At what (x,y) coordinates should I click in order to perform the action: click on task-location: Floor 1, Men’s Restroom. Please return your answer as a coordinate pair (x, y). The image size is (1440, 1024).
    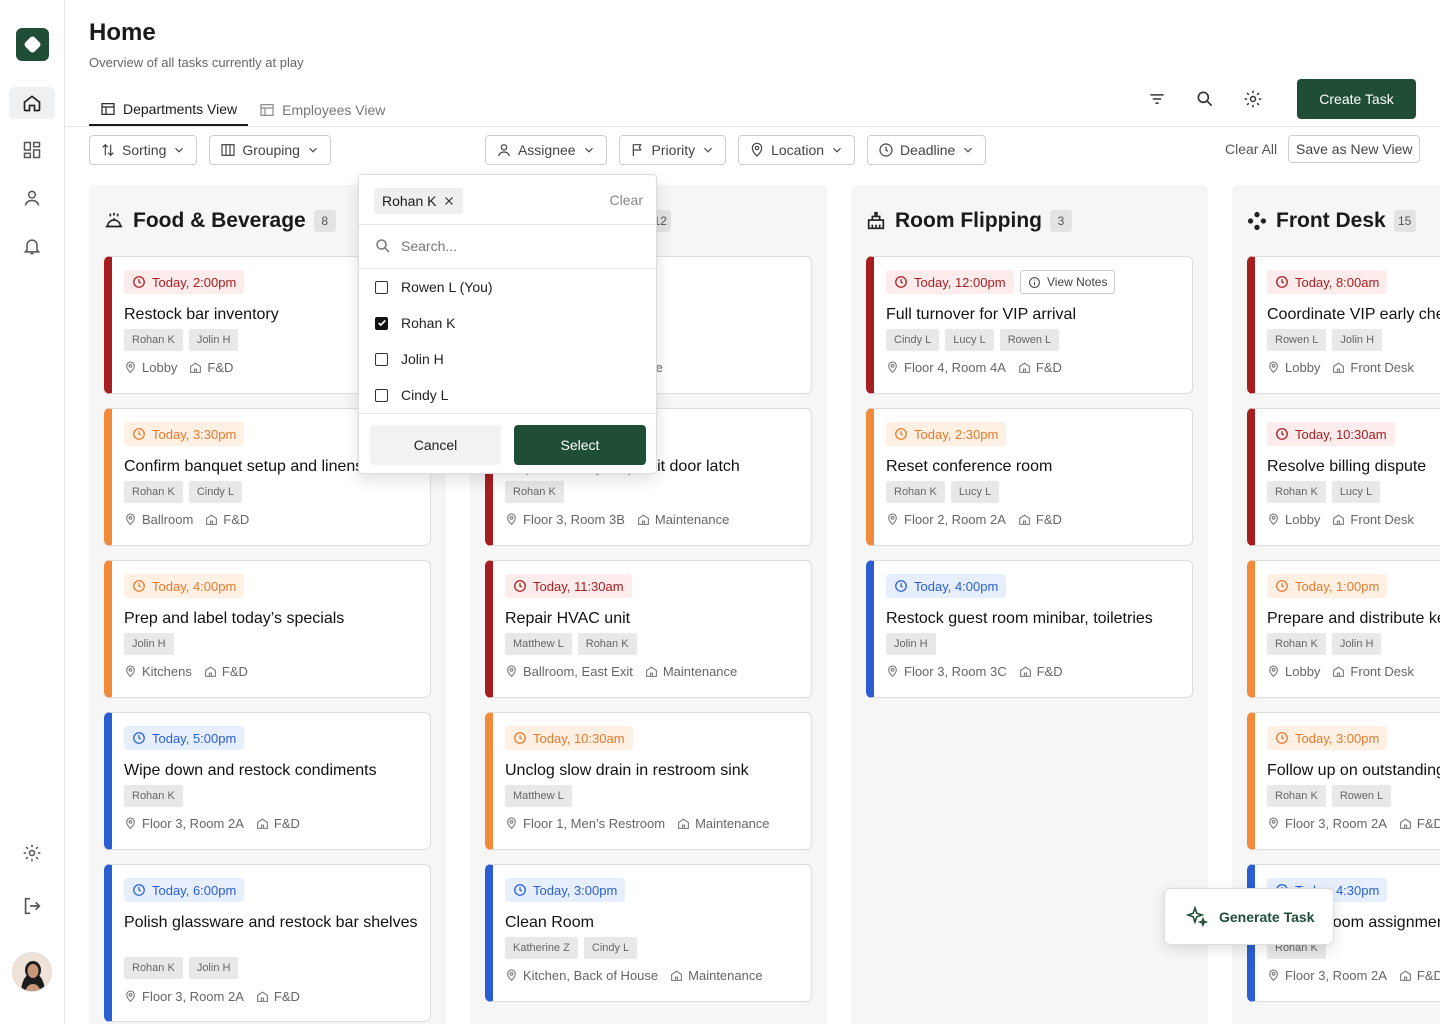
    Looking at the image, I should click on (585, 823).